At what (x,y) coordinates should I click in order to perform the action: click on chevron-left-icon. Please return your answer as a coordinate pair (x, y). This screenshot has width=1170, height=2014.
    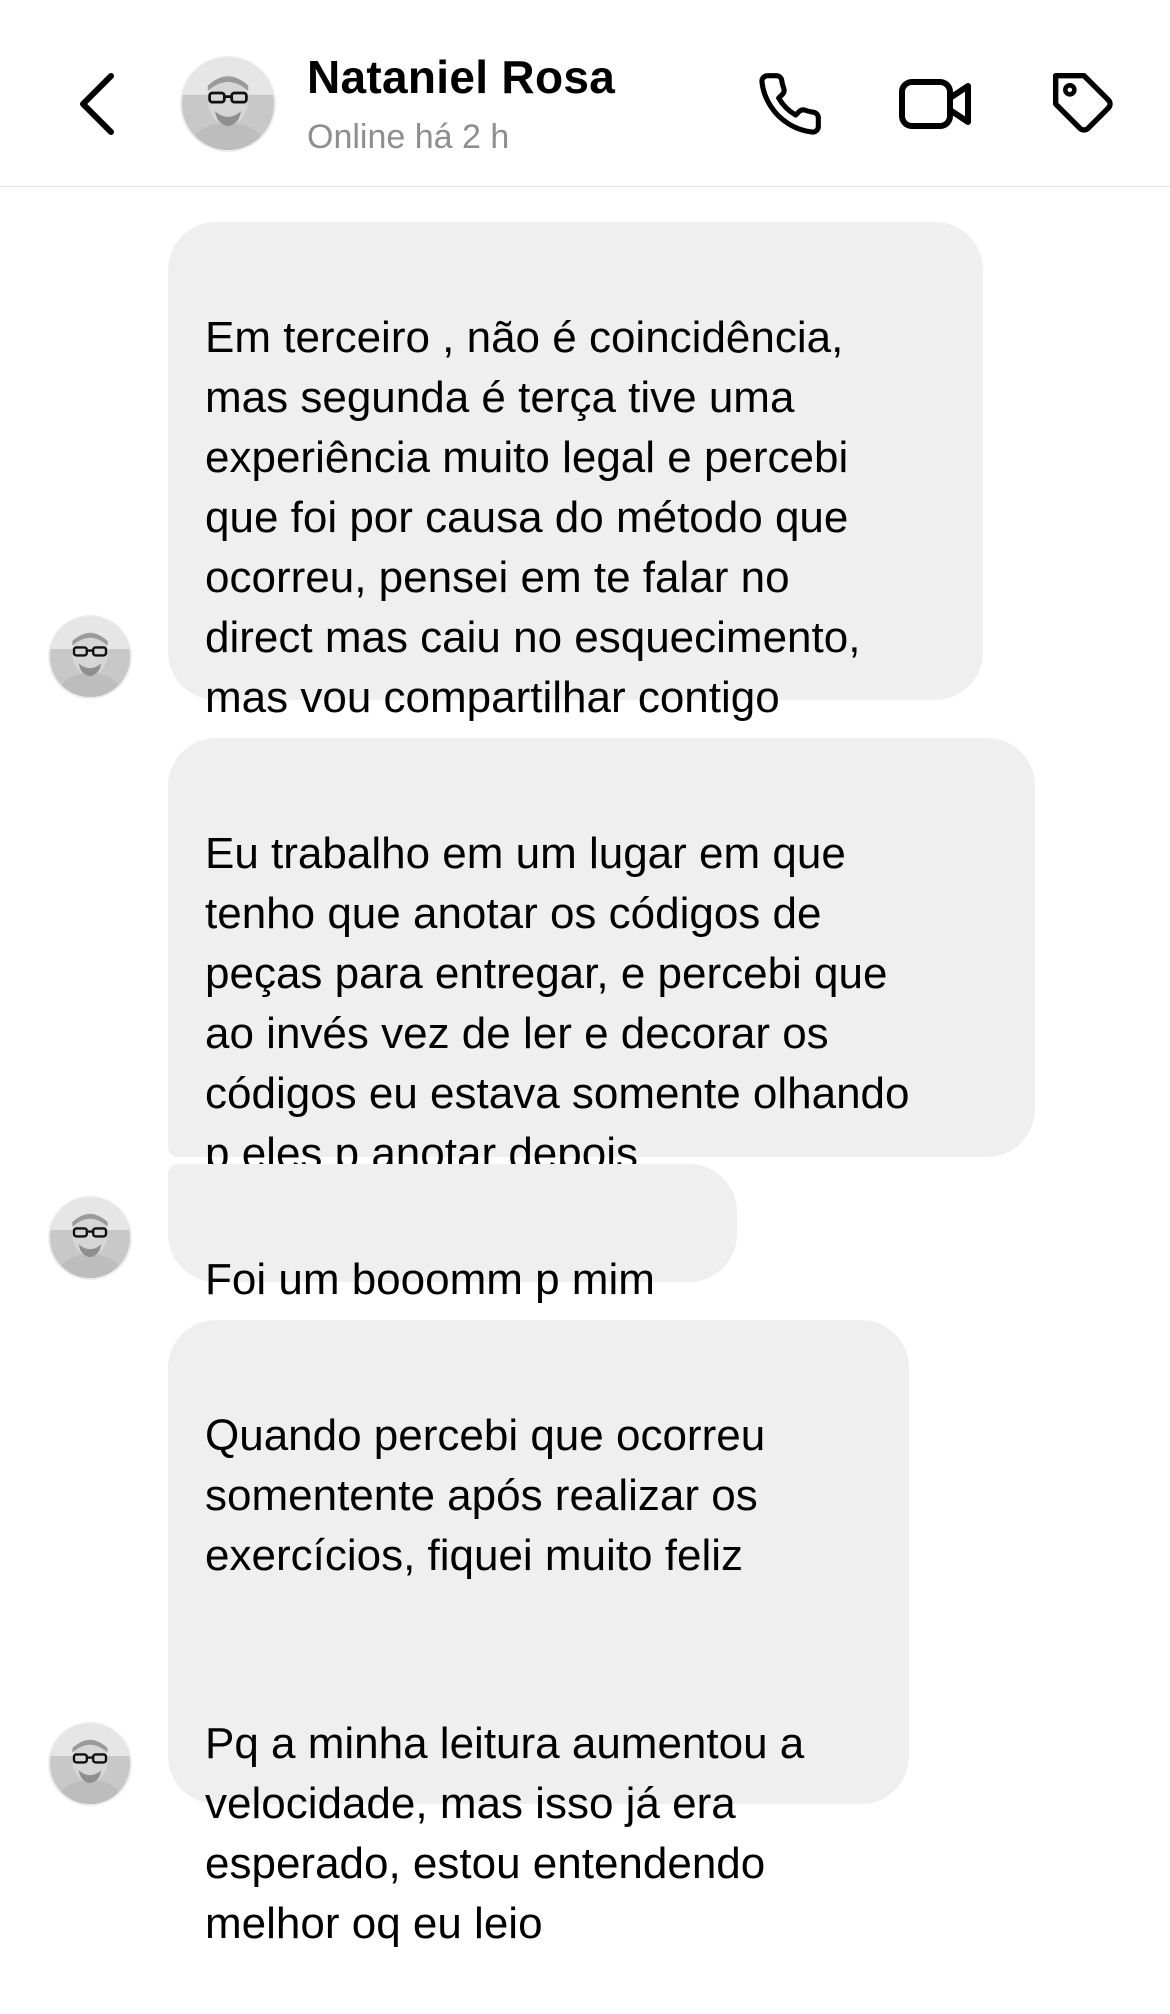
    Looking at the image, I should click on (97, 104).